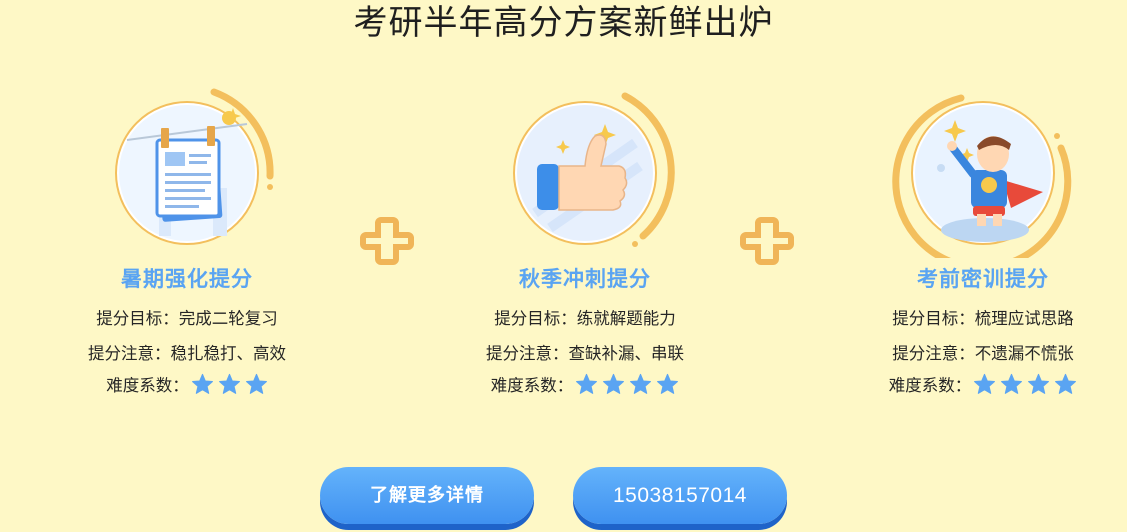 This screenshot has height=532, width=1127. I want to click on stage-note: 提分注意：查缺补漏、串联, so click(585, 353).